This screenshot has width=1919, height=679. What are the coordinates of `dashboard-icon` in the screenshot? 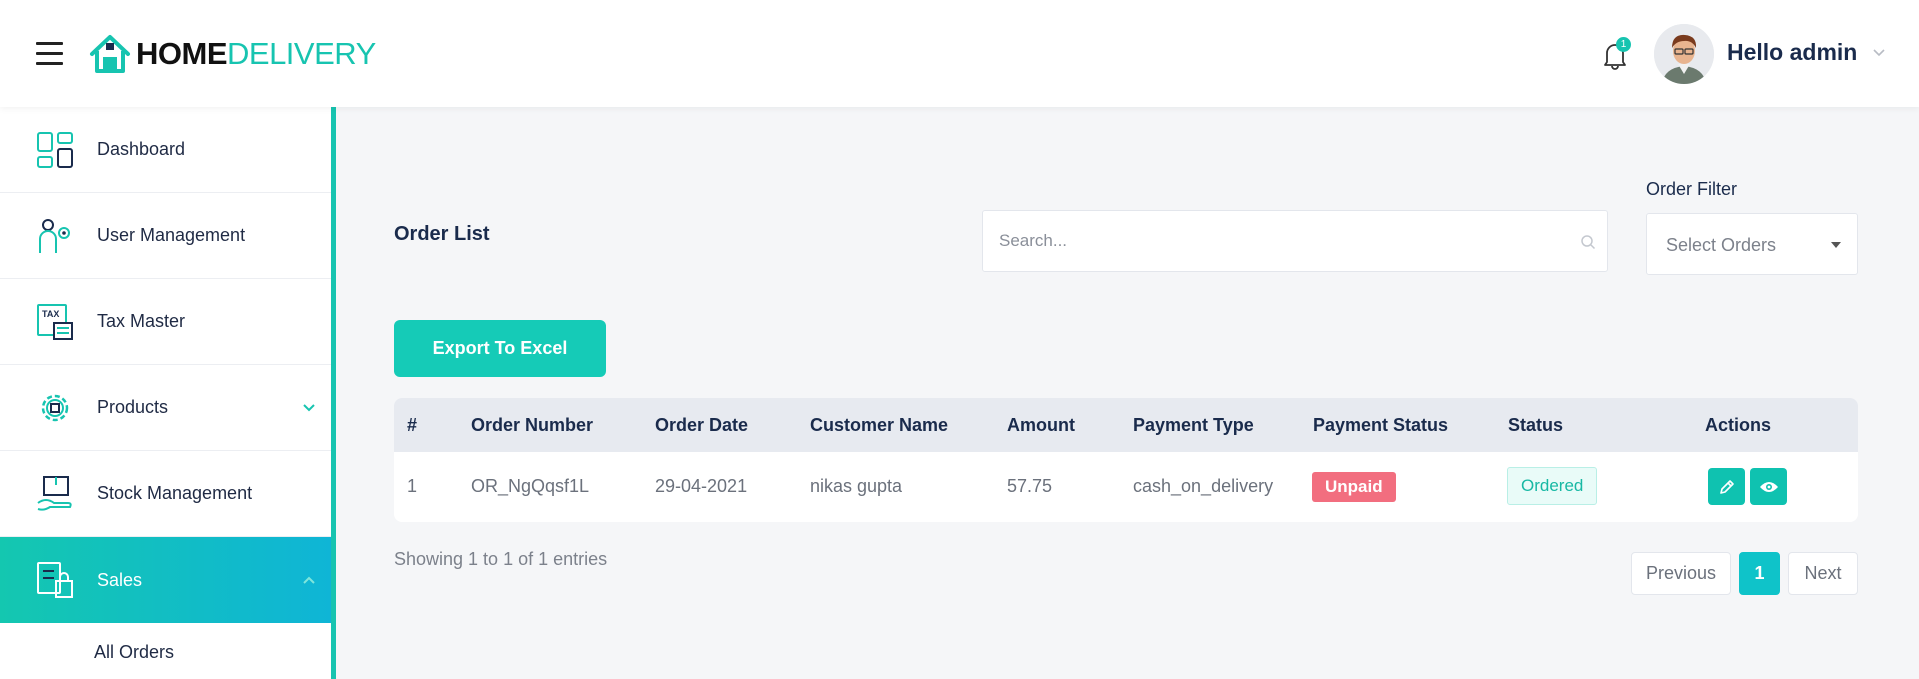 It's located at (55, 149).